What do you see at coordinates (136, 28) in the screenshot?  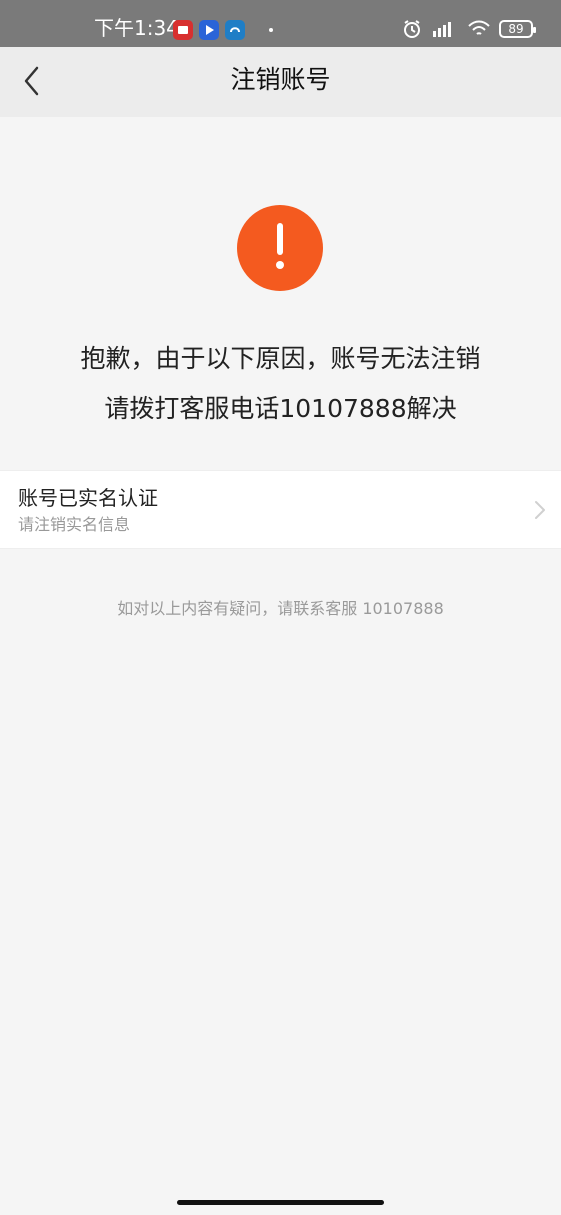 I see `status-time: 下午1:34` at bounding box center [136, 28].